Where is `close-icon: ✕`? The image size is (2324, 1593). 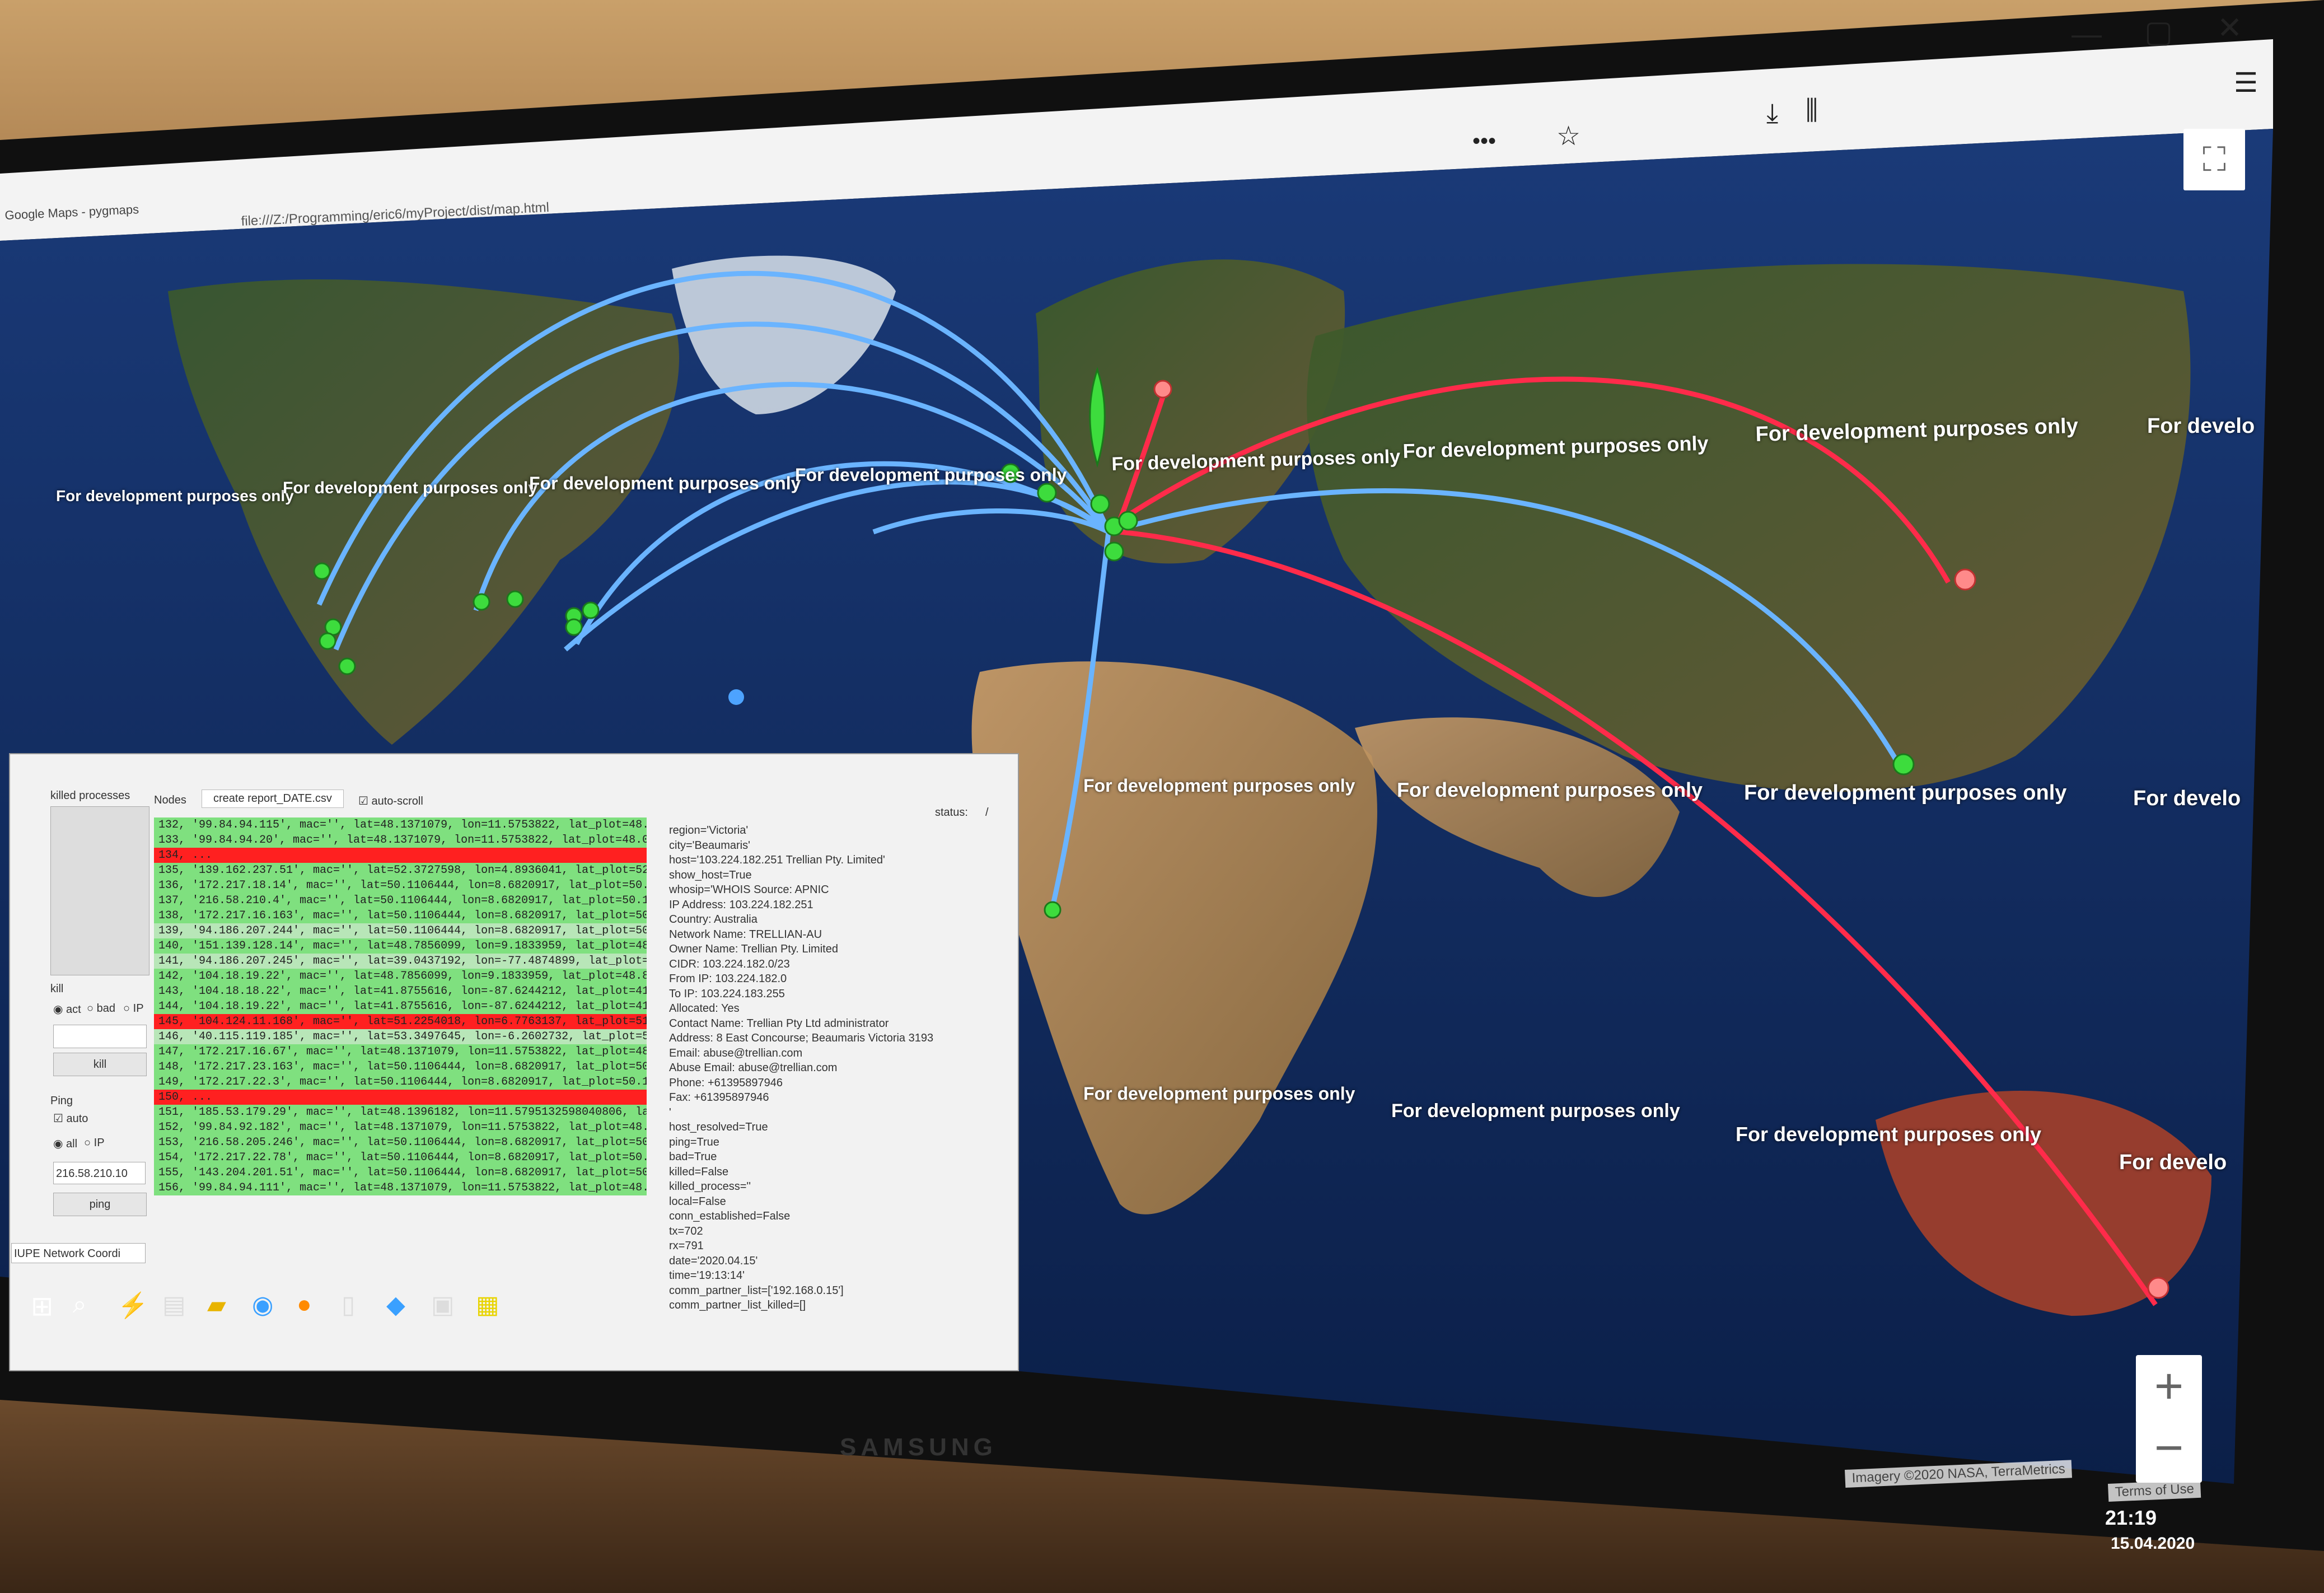
close-icon: ✕ is located at coordinates (2229, 27).